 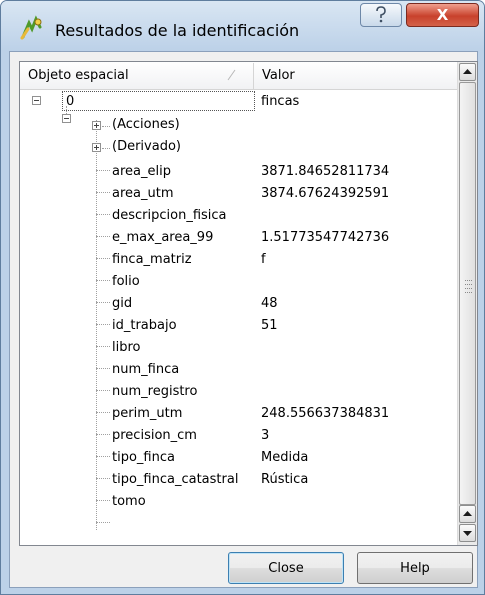 What do you see at coordinates (238, 216) in the screenshot?
I see `attribute-row: descripcion_fisica` at bounding box center [238, 216].